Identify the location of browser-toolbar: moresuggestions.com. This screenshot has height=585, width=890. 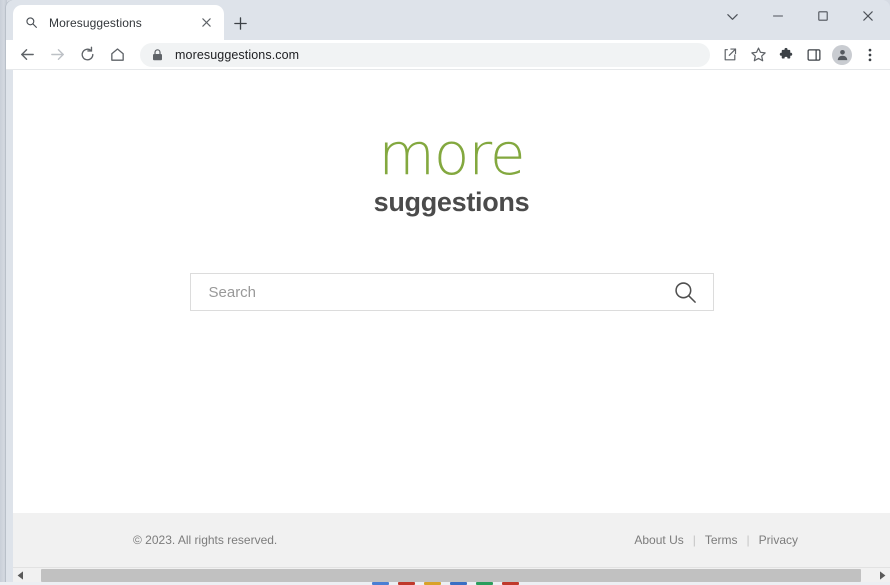
(448, 55).